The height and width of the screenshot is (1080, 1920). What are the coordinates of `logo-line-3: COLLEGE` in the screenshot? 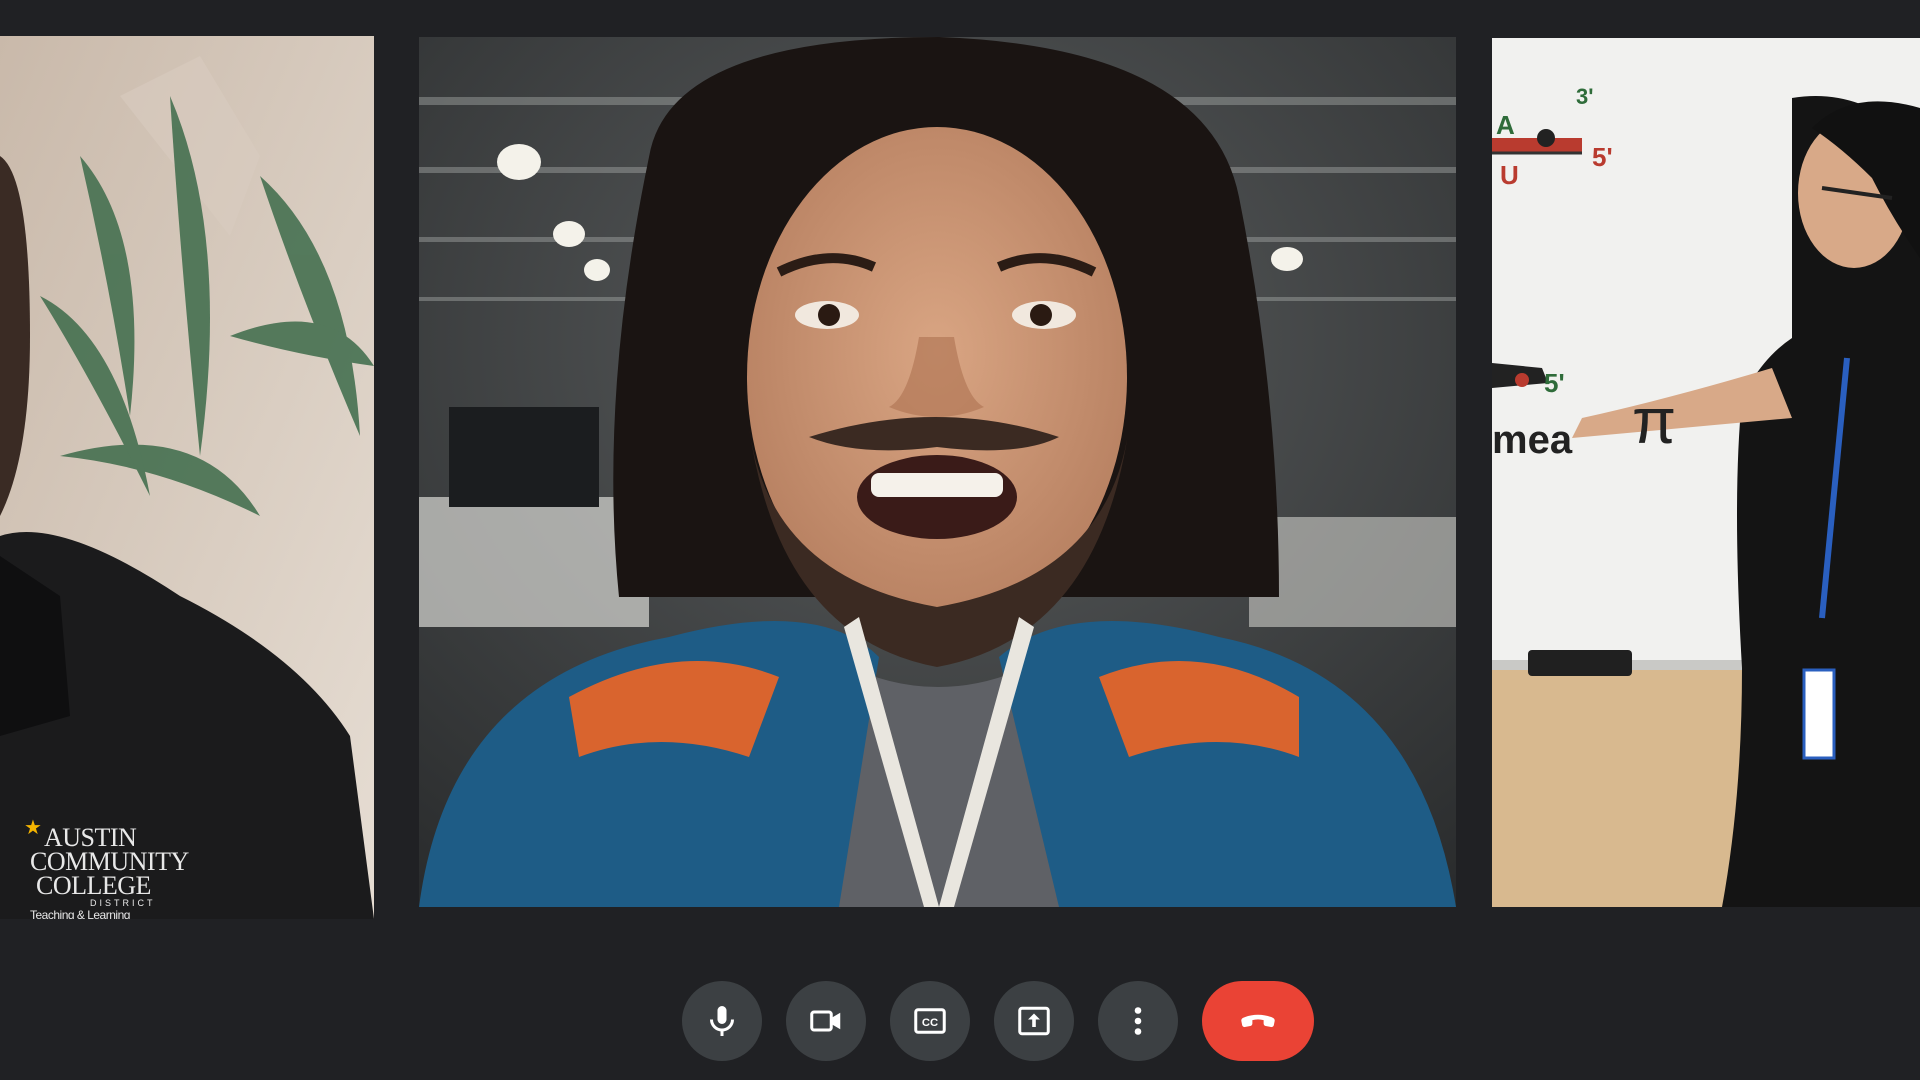 It's located at (93, 885).